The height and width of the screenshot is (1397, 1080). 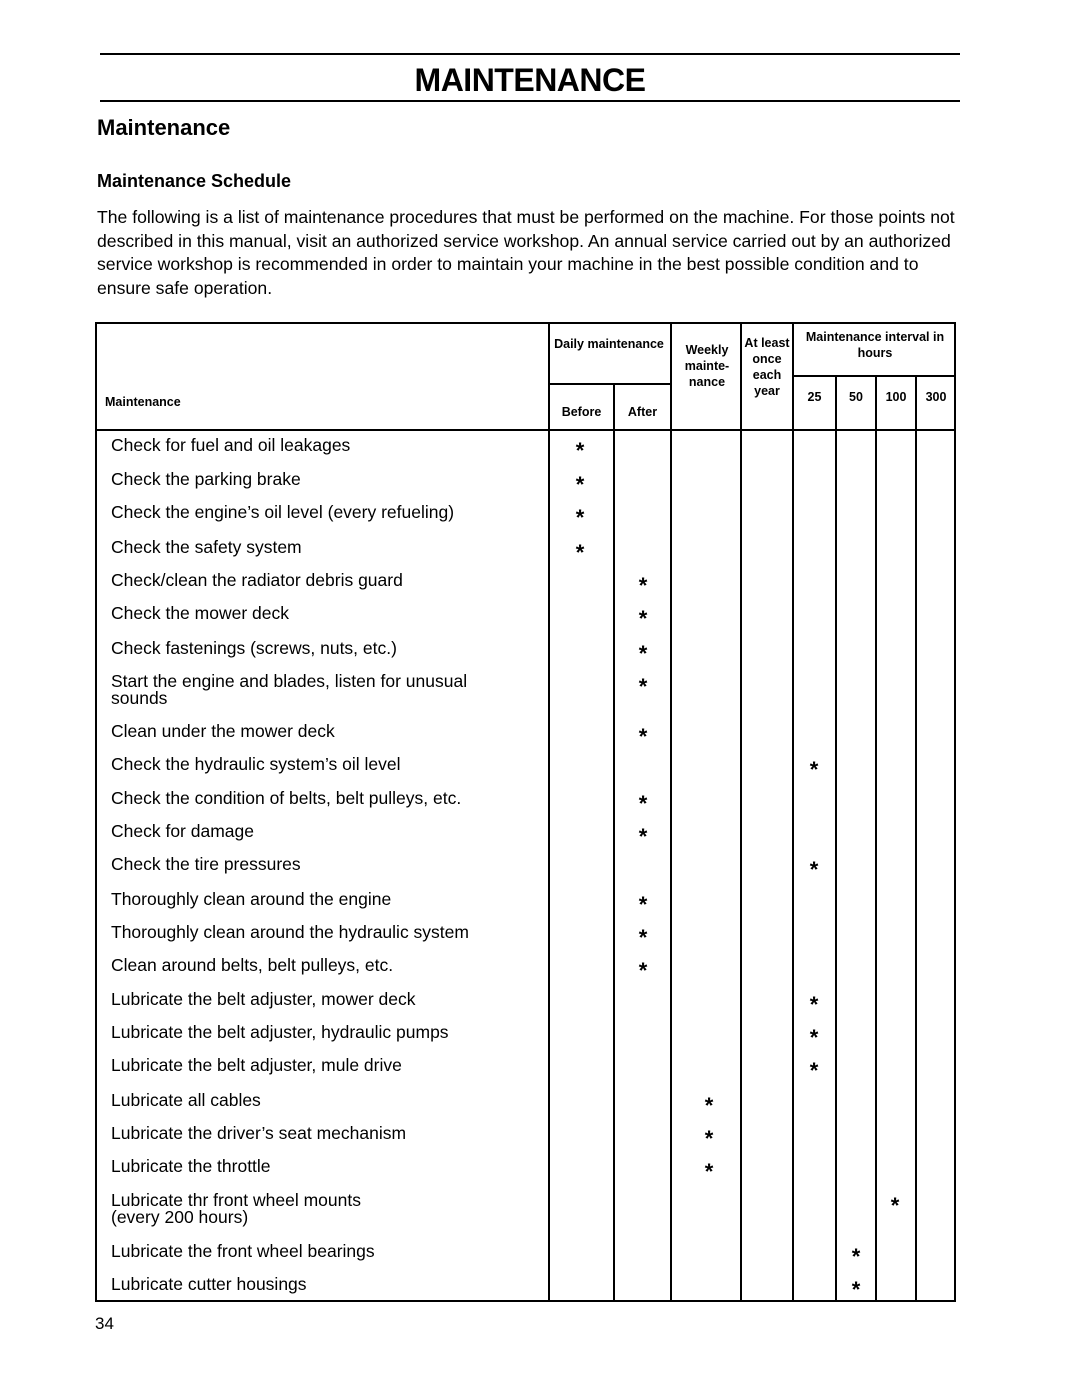 What do you see at coordinates (581, 412) in the screenshot?
I see `header-before: Before` at bounding box center [581, 412].